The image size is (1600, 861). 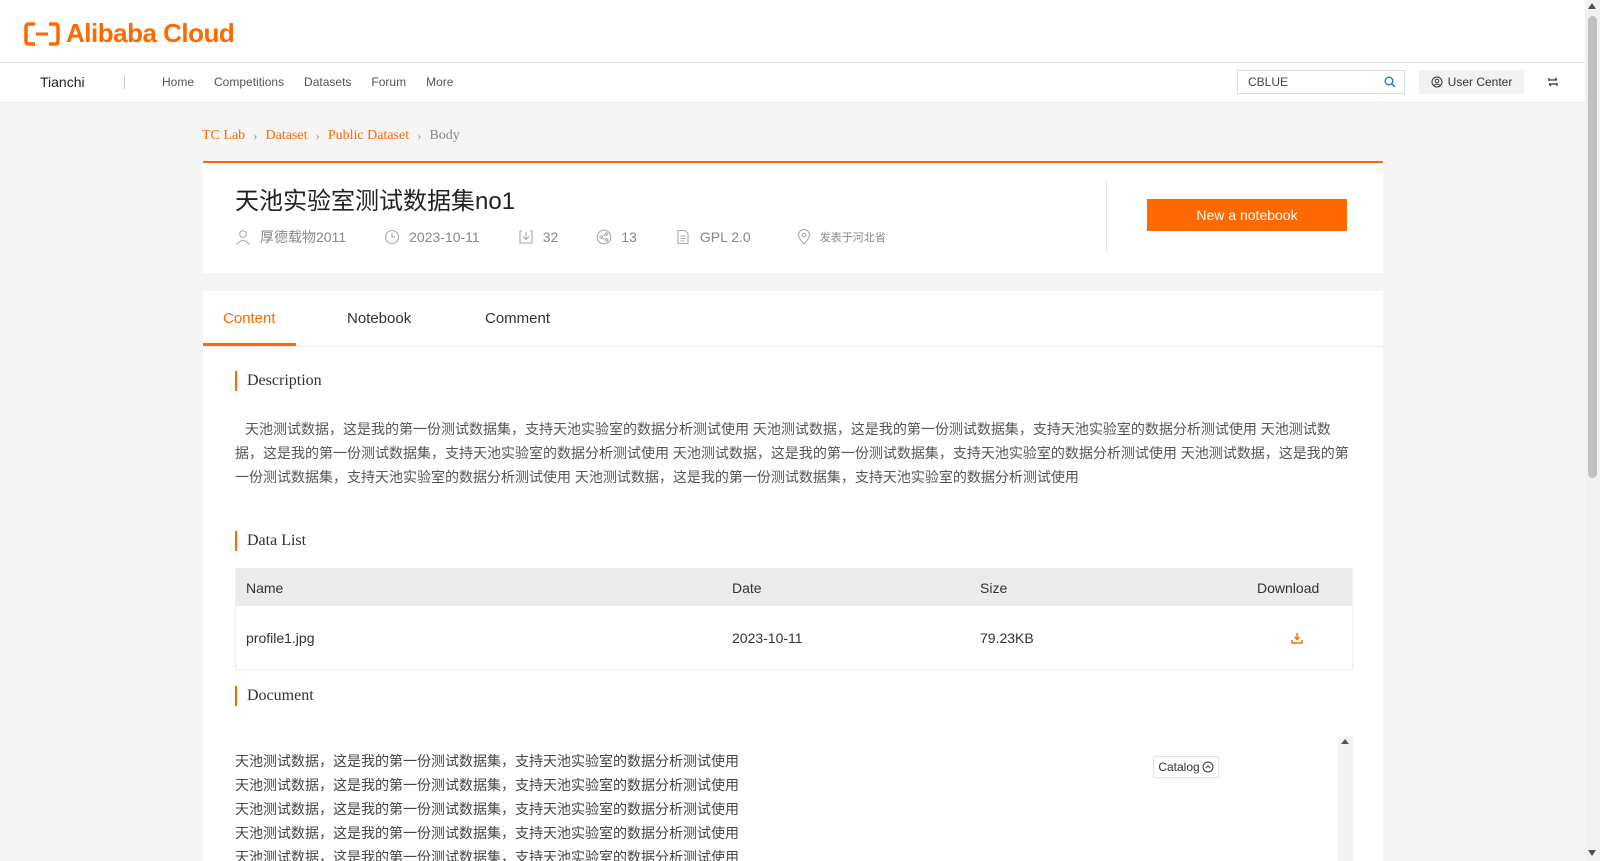 What do you see at coordinates (178, 82) in the screenshot?
I see `nav-home: Home` at bounding box center [178, 82].